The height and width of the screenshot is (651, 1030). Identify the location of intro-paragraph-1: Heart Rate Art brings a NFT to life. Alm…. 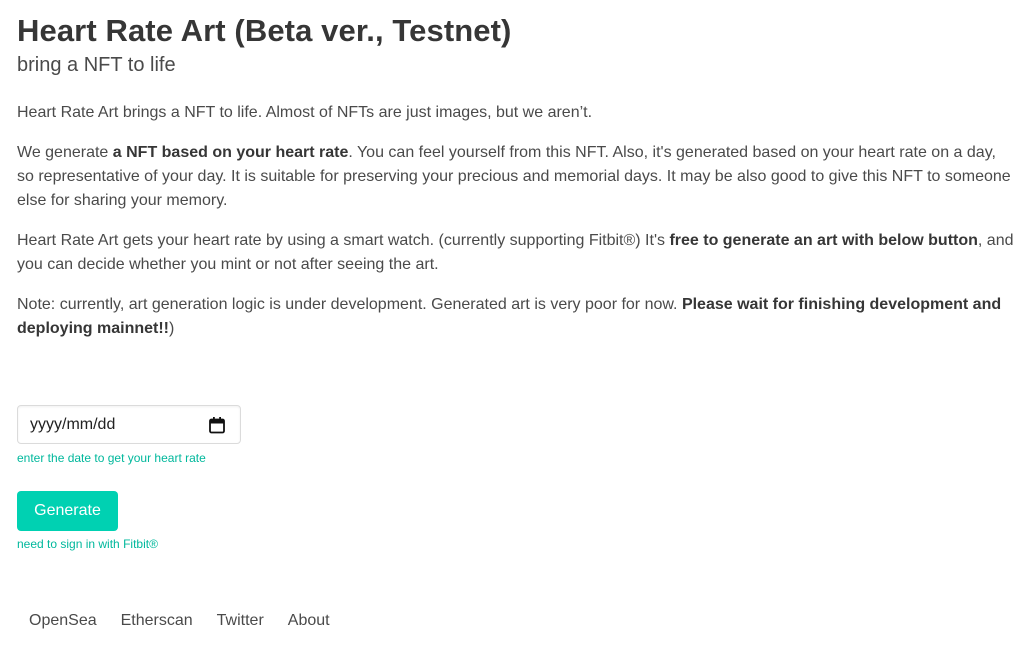
(517, 113).